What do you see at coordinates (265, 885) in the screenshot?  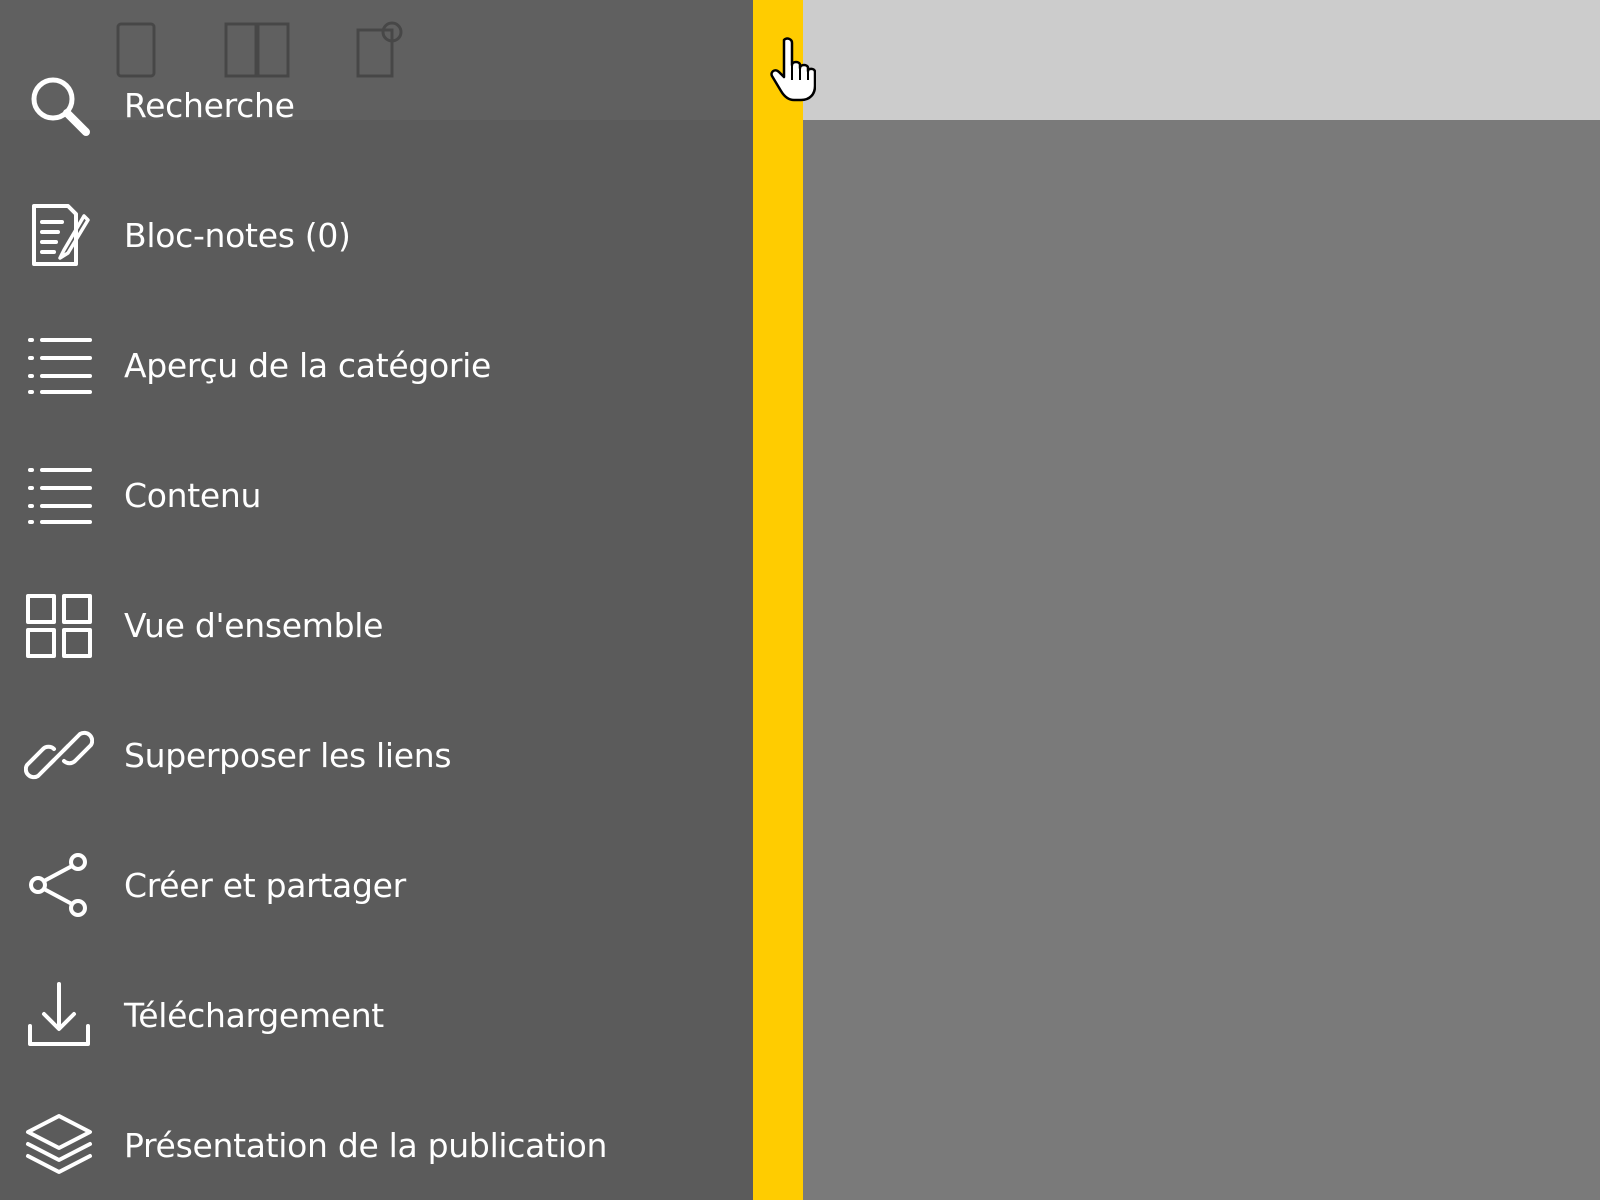 I see `menu-item-label: Créer et partager` at bounding box center [265, 885].